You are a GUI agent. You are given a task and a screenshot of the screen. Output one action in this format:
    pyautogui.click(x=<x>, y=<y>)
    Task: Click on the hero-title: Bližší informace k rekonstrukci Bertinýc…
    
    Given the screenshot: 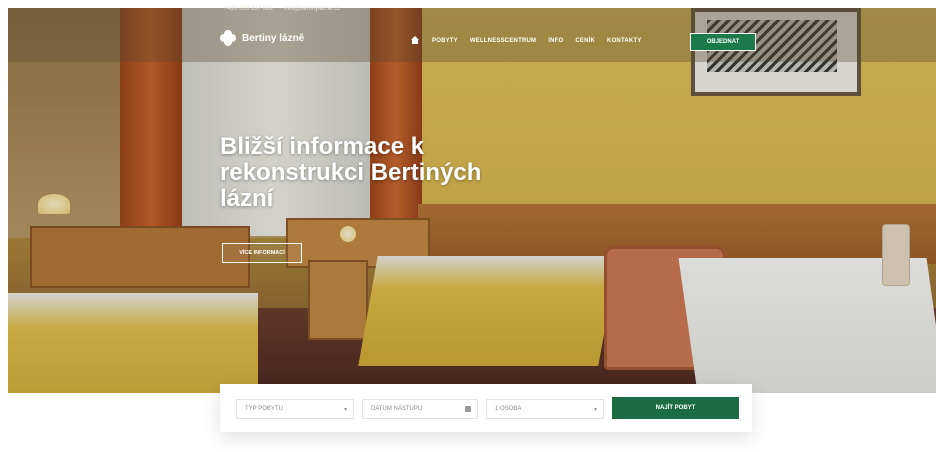 What is the action you would take?
    pyautogui.click(x=351, y=172)
    